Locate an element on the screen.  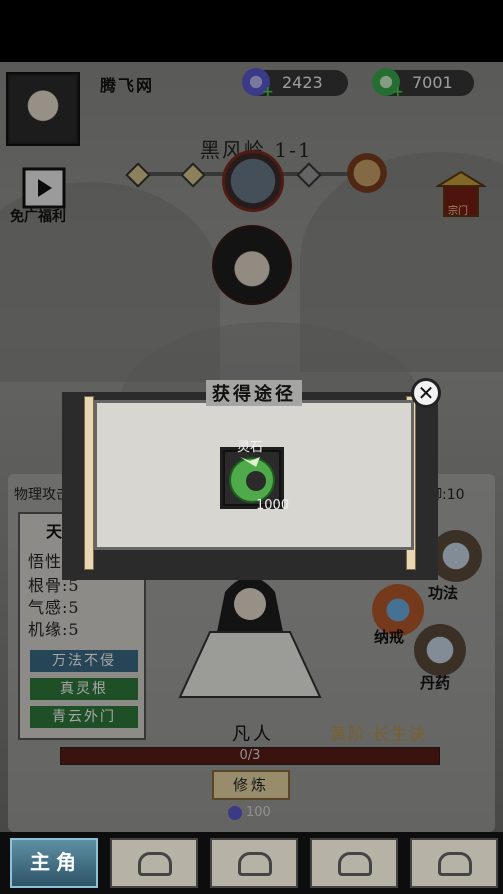
item-name: 灵石 is located at coordinates (250, 447).